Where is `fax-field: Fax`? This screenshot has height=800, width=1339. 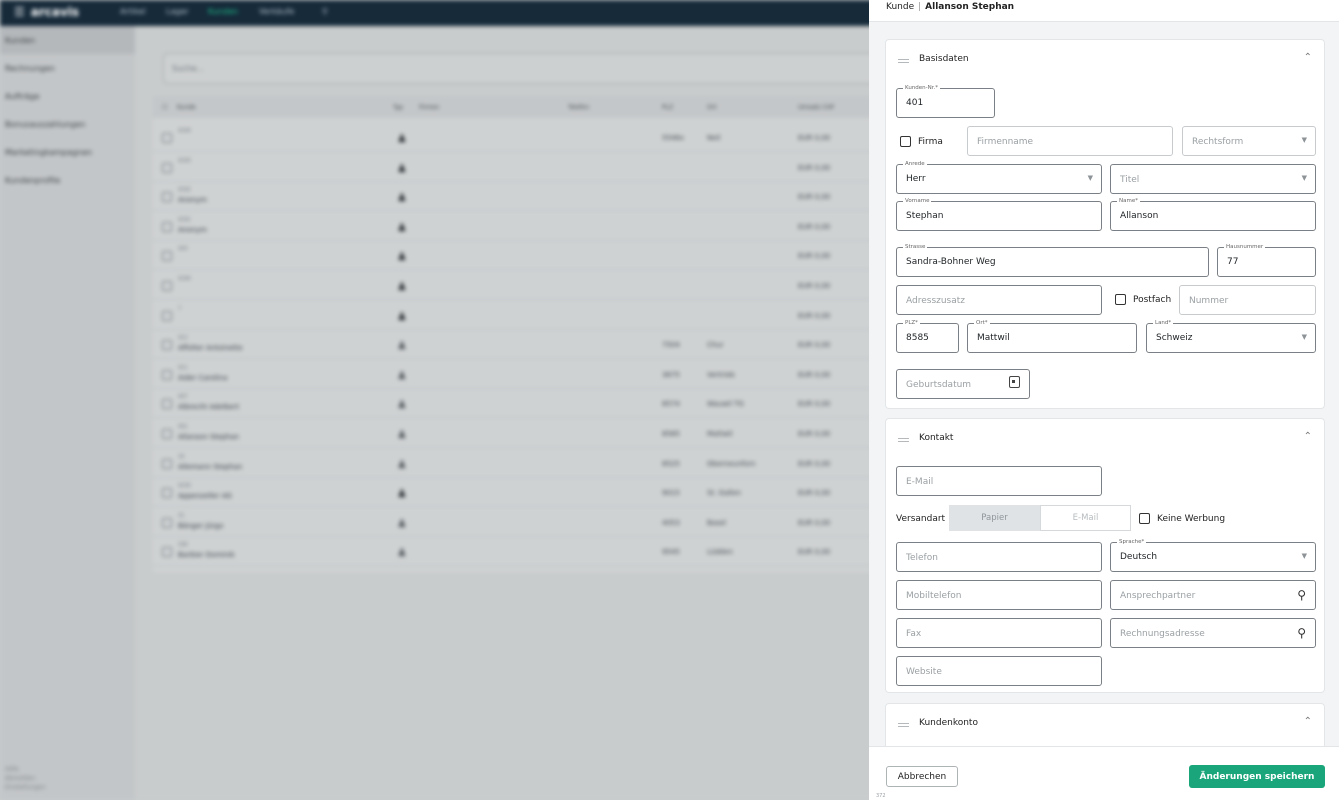
fax-field: Fax is located at coordinates (999, 633).